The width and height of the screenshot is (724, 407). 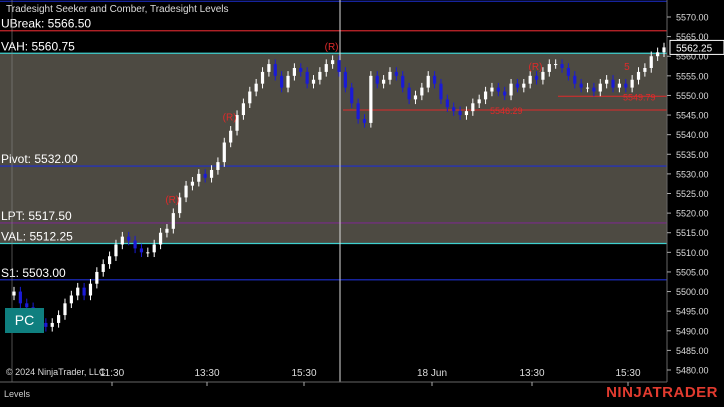 I want to click on signal-label: 5, so click(x=627, y=67).